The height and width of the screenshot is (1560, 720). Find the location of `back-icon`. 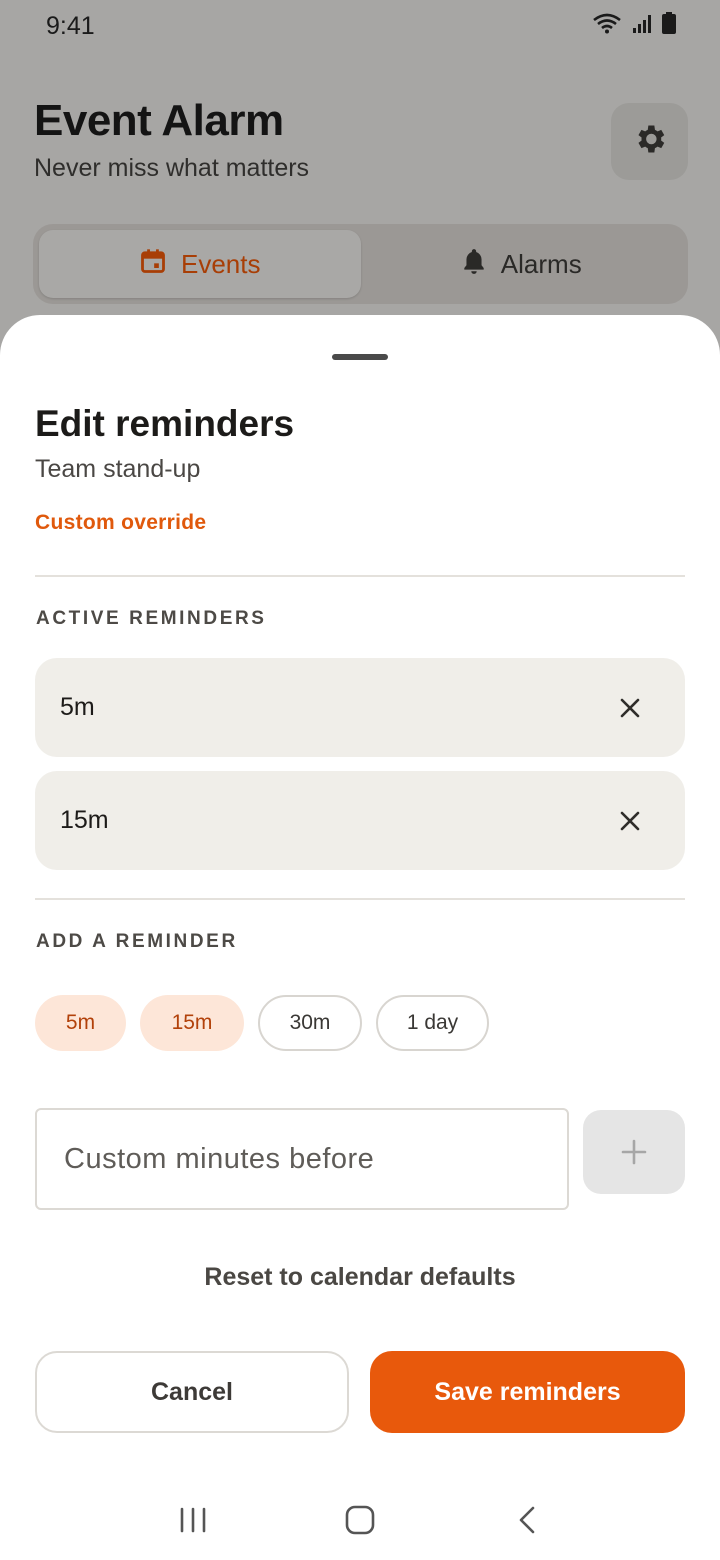

back-icon is located at coordinates (526, 1520).